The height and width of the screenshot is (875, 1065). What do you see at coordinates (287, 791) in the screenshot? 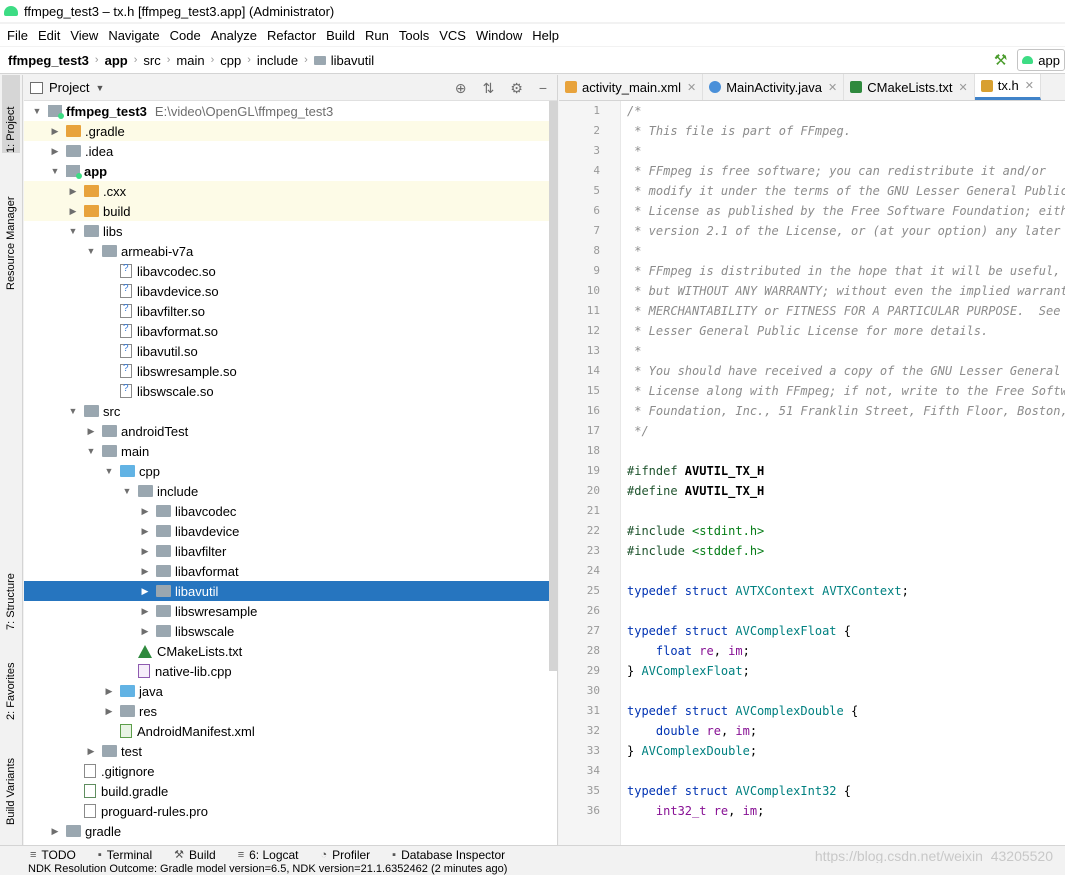
I see `tree-item: build.gradle` at bounding box center [287, 791].